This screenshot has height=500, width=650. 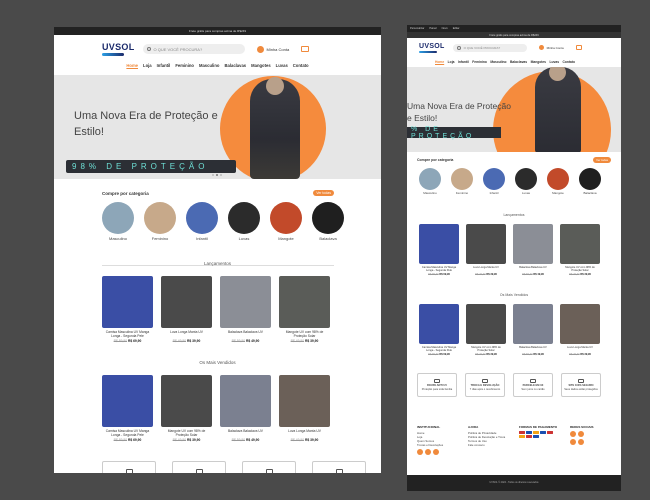 I want to click on footer-link: Trocas e Devoluções, so click(x=437, y=445).